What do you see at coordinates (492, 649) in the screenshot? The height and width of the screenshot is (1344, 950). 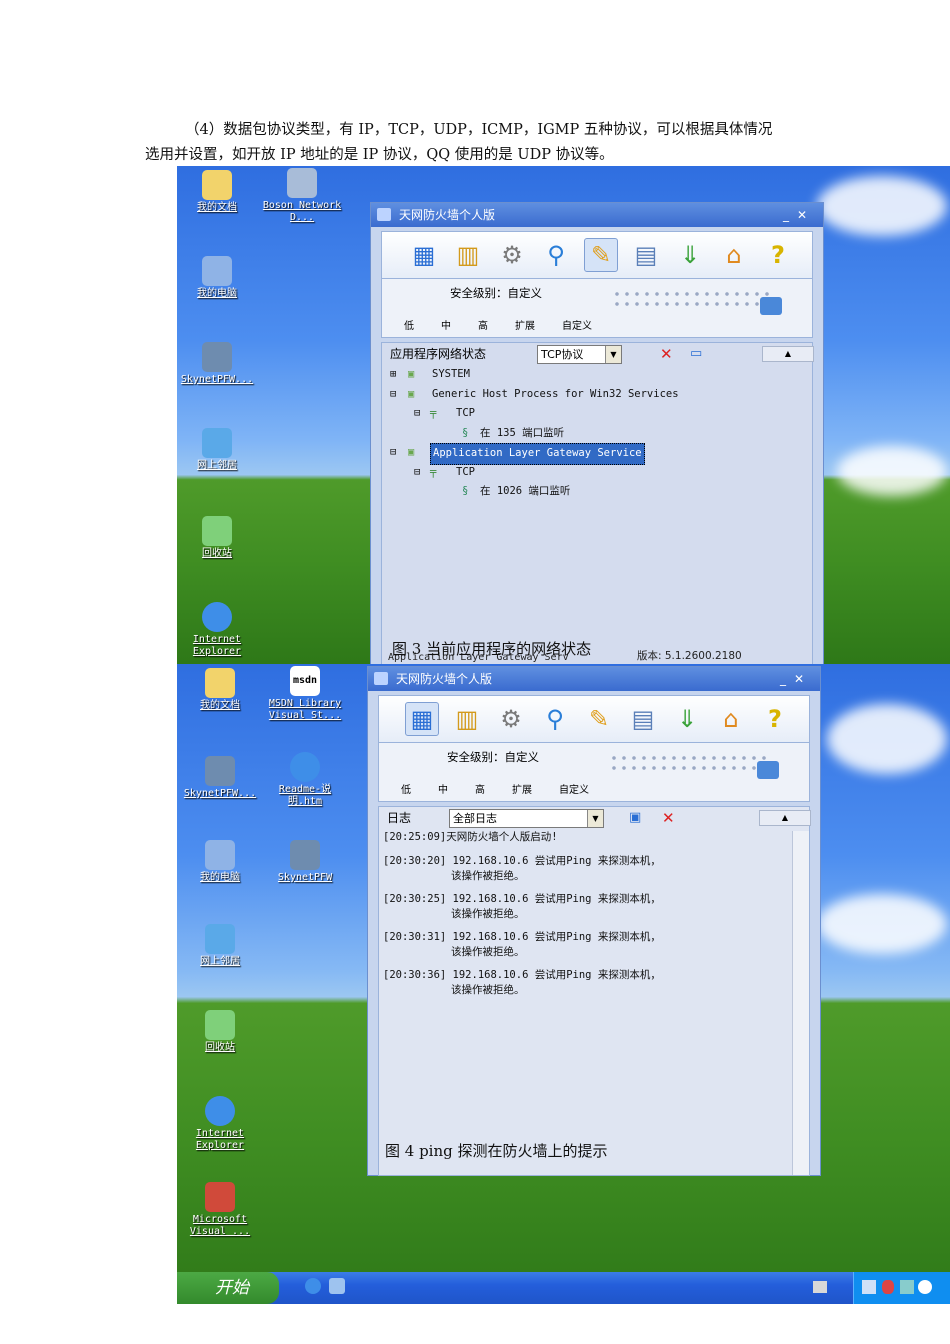 I see `figure-3-caption: 图 3 当前应用程序的网络状态` at bounding box center [492, 649].